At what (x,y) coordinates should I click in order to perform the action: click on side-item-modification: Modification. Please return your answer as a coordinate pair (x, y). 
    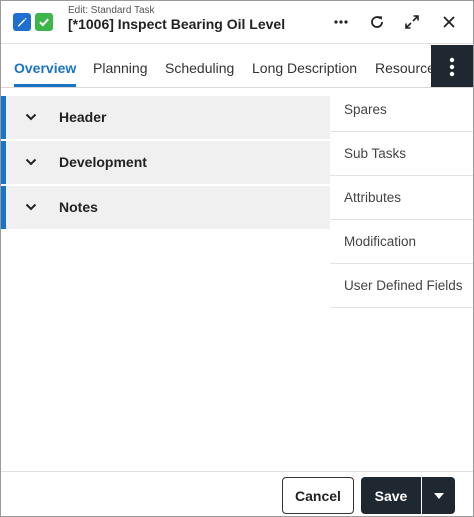
    Looking at the image, I should click on (401, 242).